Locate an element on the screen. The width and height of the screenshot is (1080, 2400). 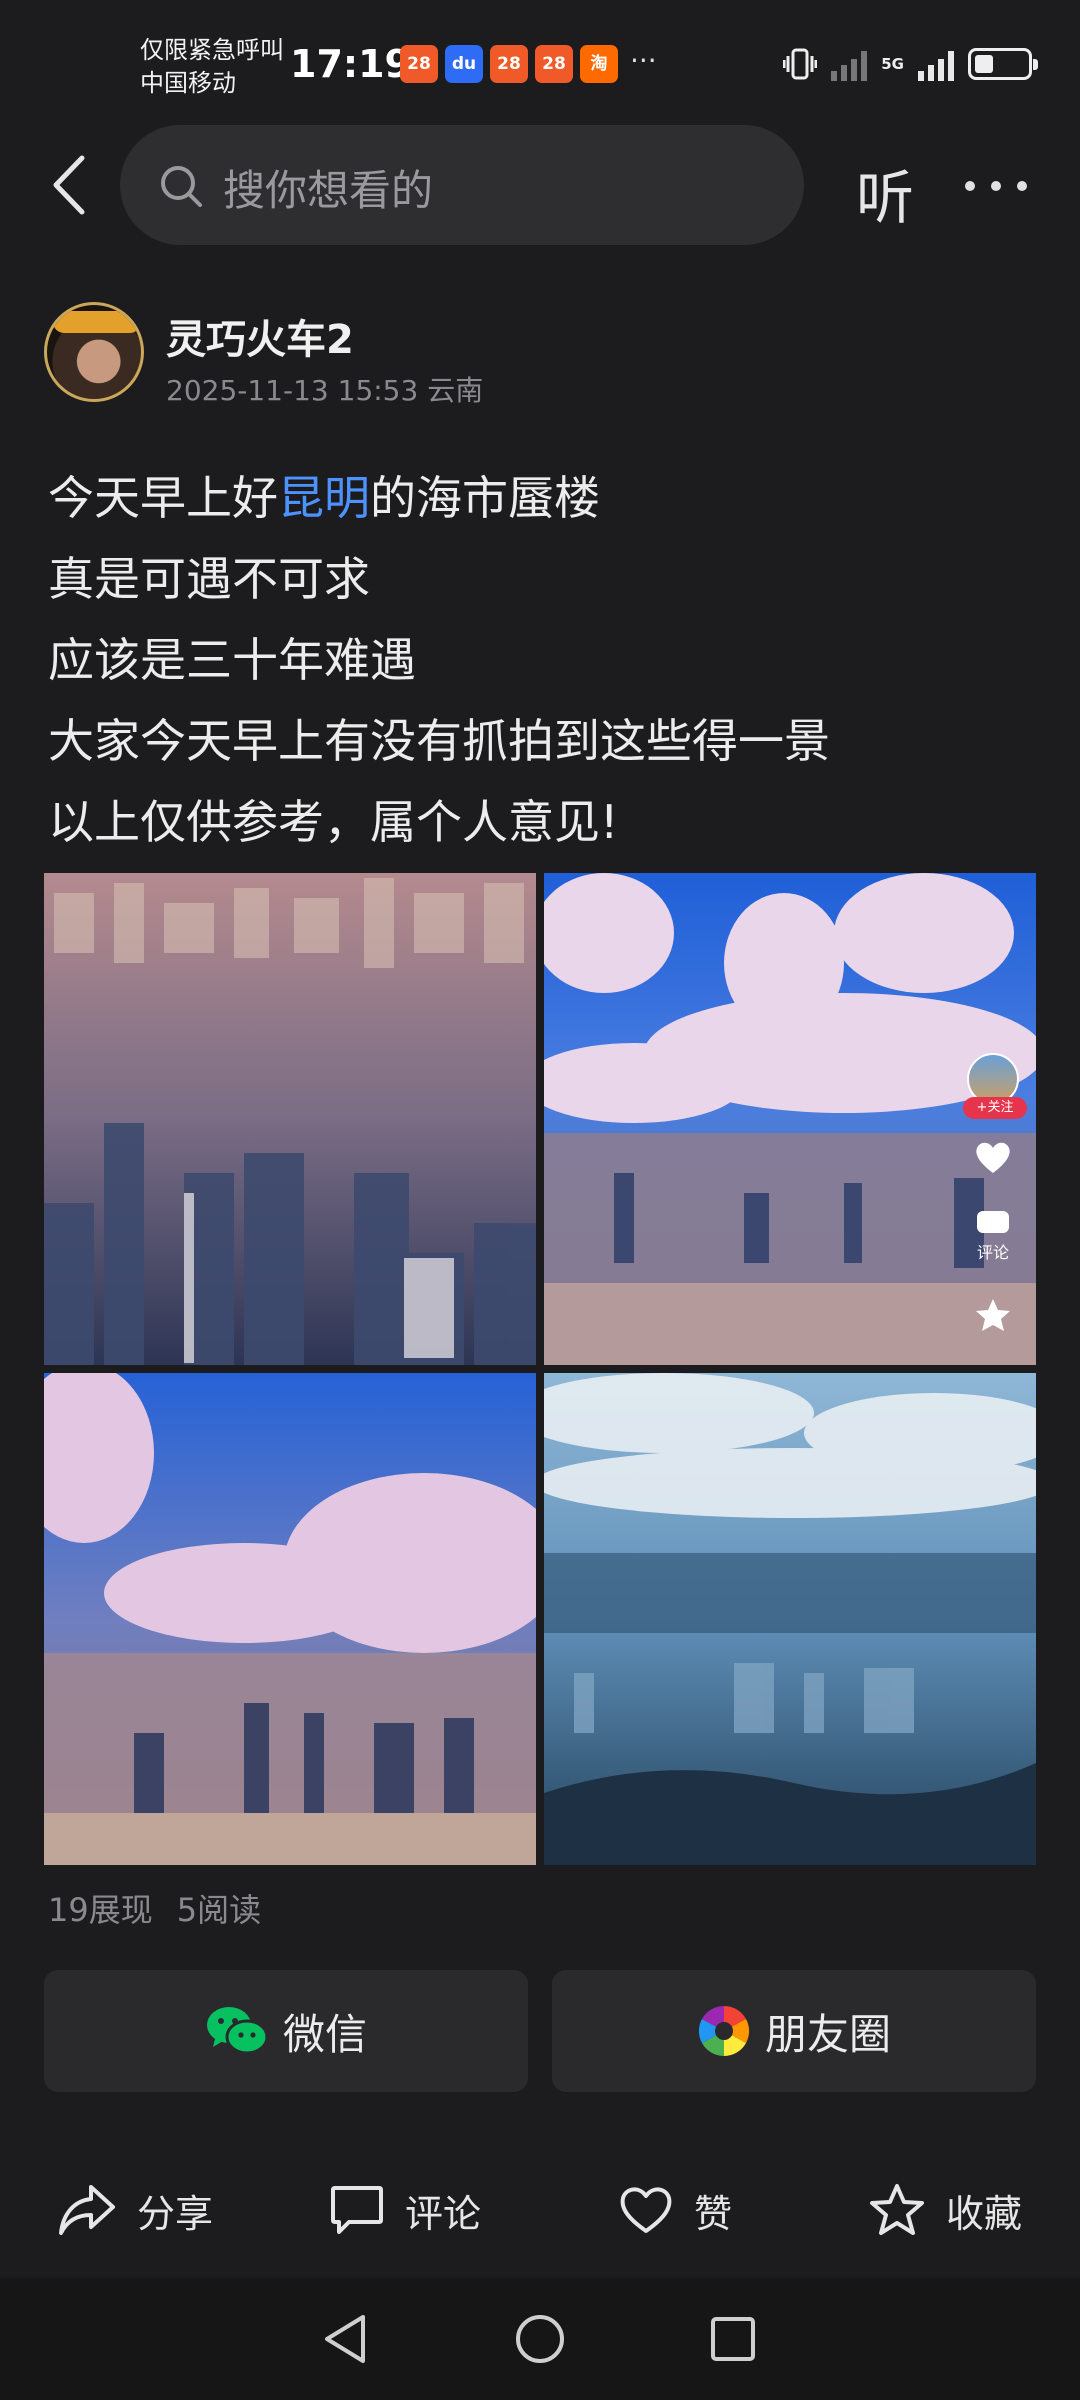
overlay-star-icon is located at coordinates (993, 1315).